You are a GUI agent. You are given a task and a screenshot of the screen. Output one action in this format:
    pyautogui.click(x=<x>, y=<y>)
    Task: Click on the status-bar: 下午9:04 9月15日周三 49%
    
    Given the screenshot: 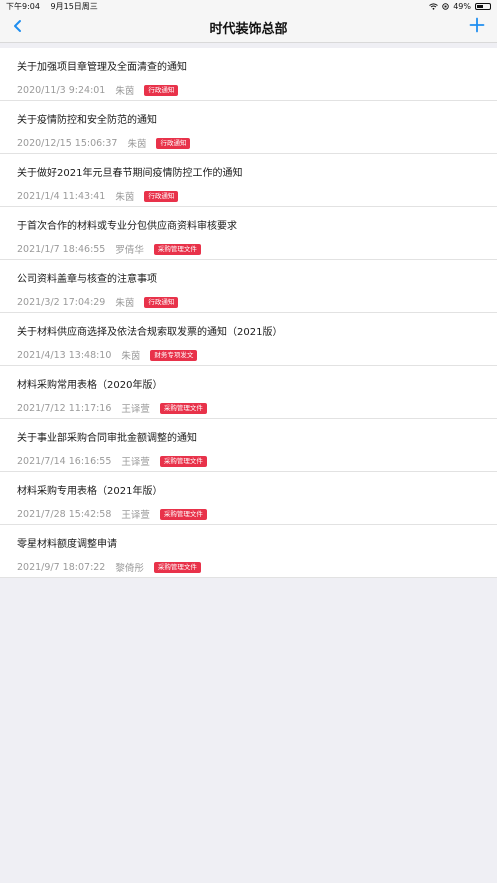 What is the action you would take?
    pyautogui.click(x=248, y=6)
    